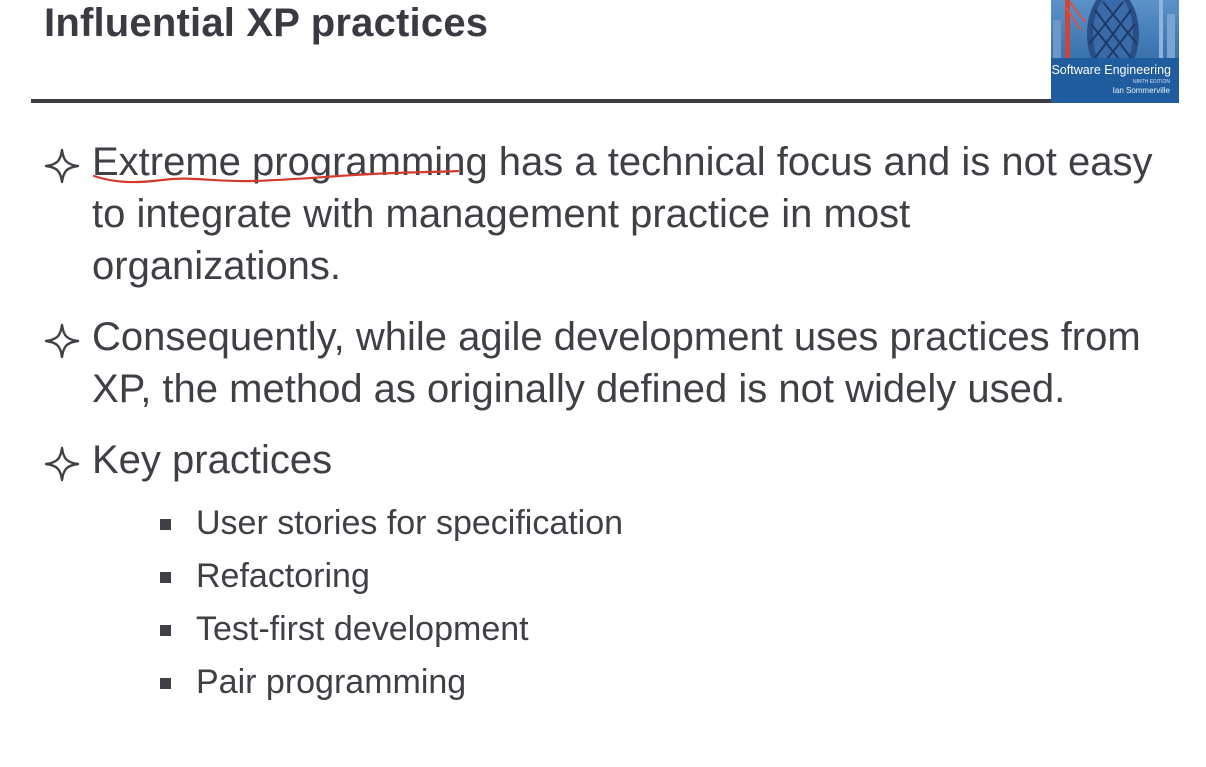  What do you see at coordinates (1151, 82) in the screenshot?
I see `book-edition: NINTH EDITION` at bounding box center [1151, 82].